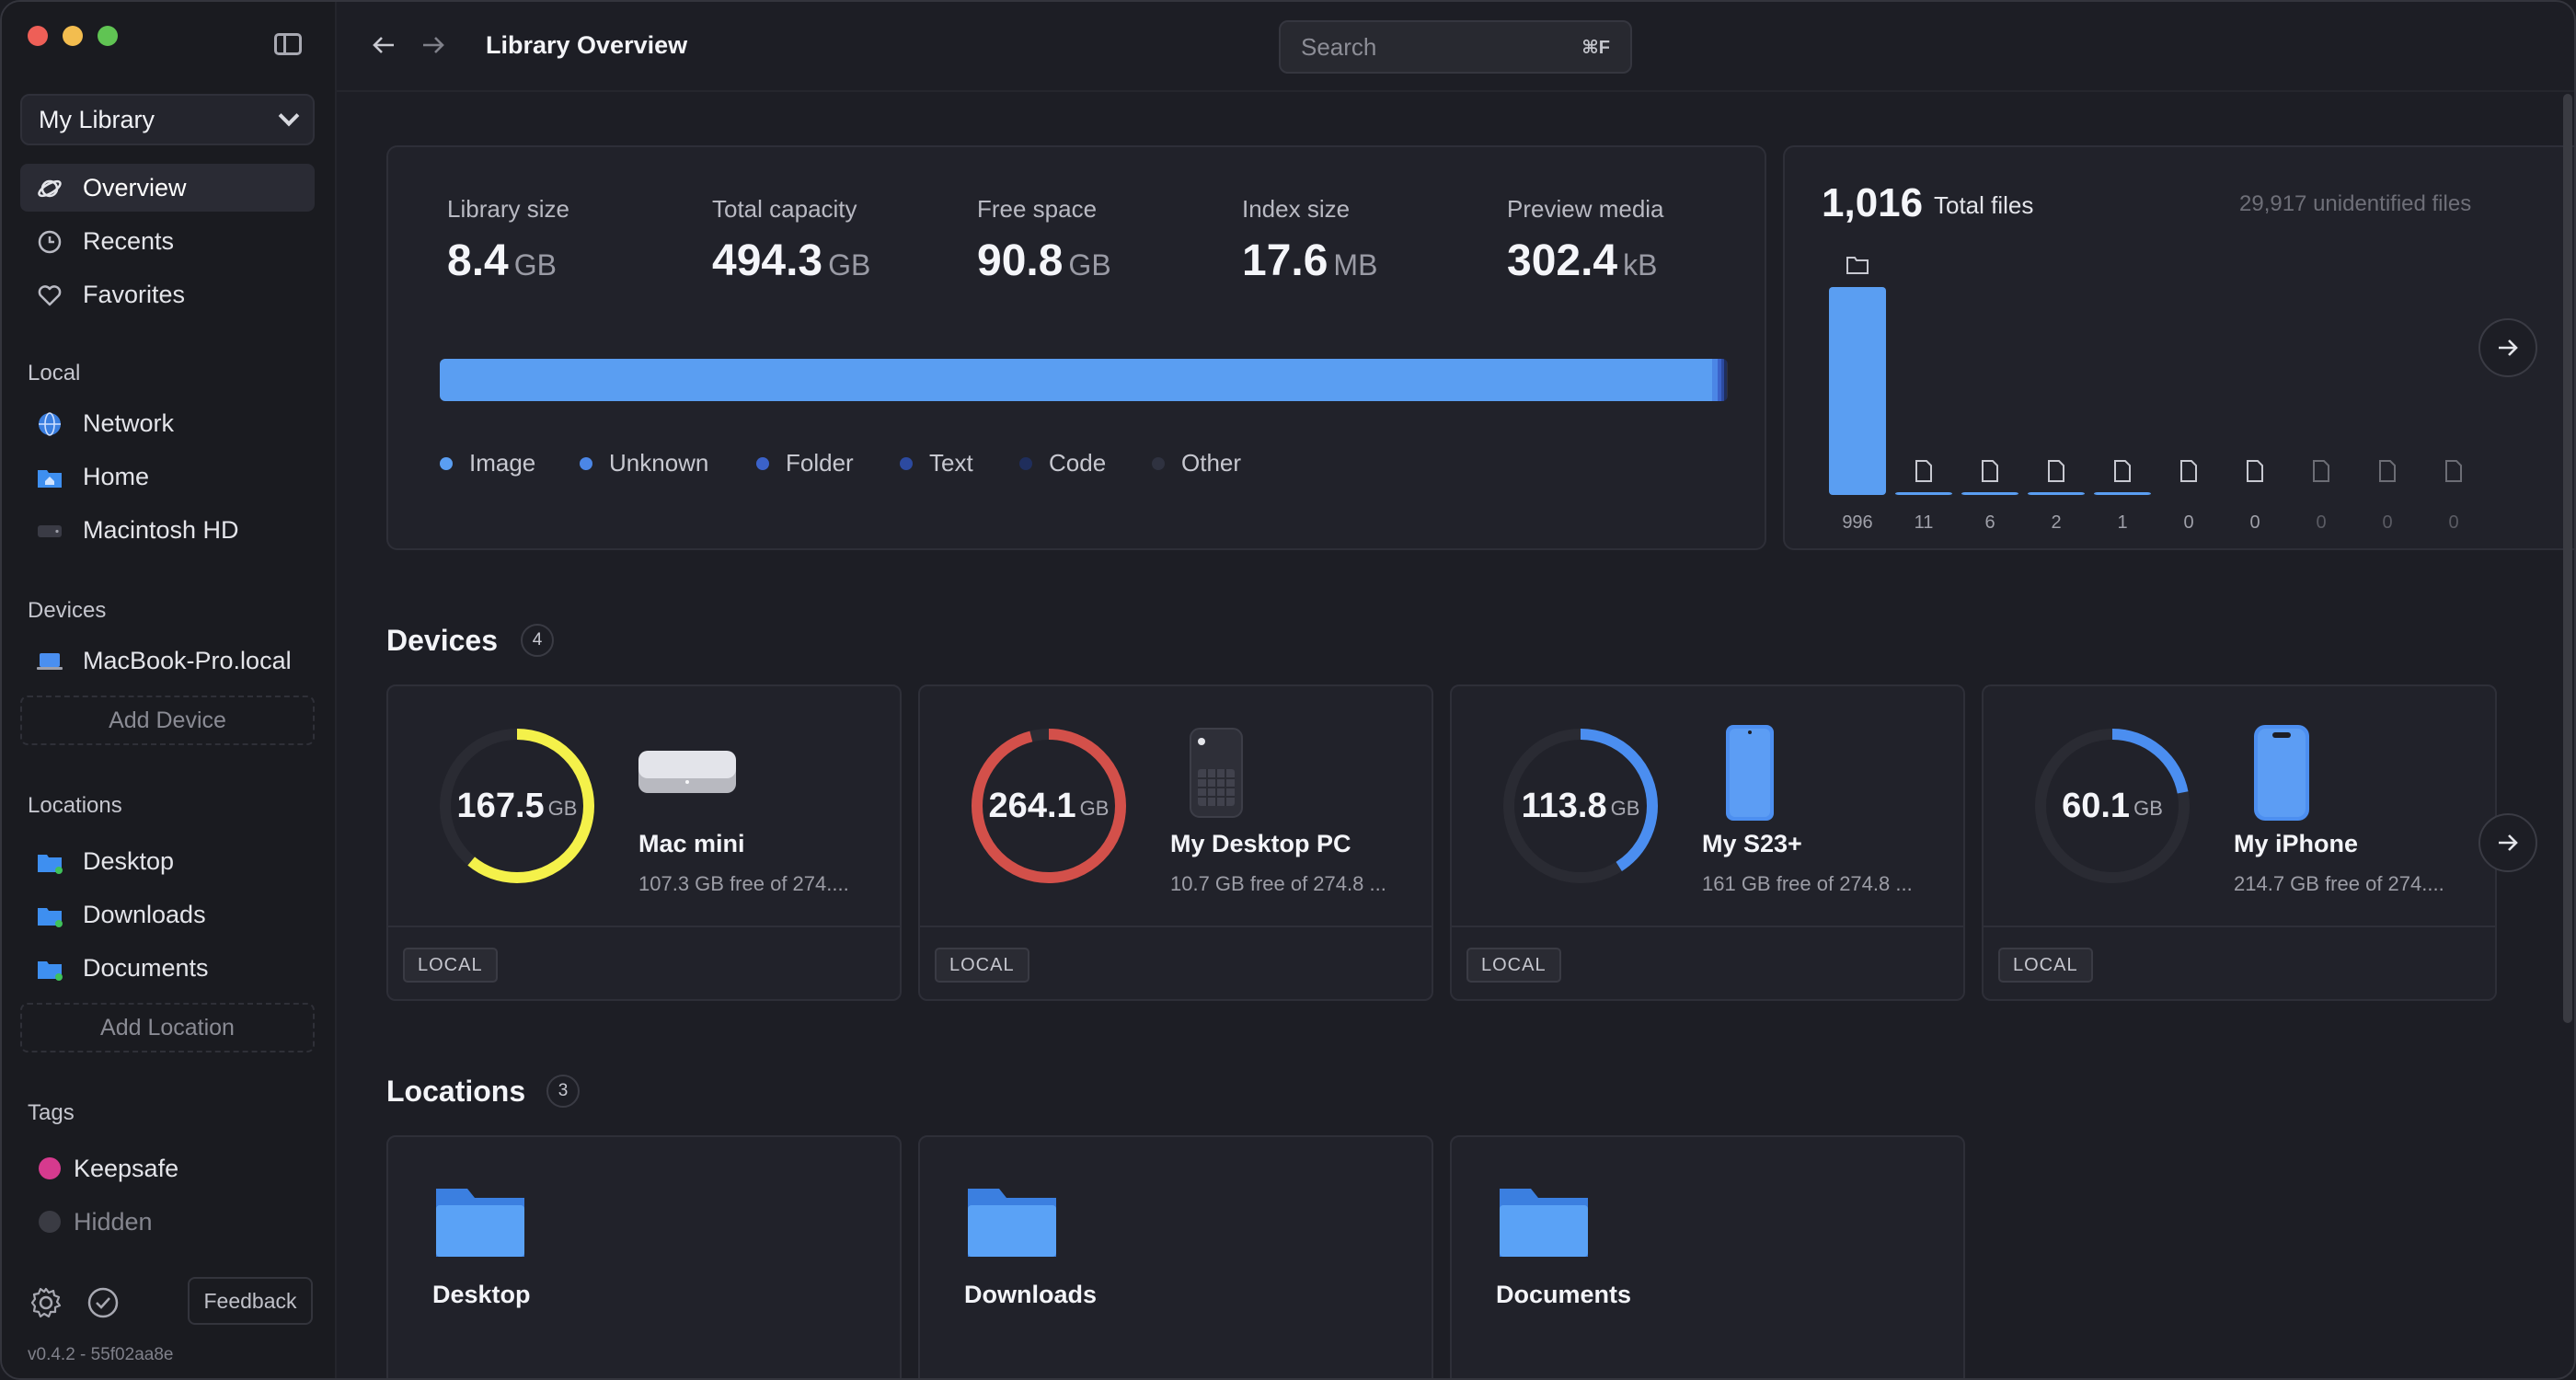 The width and height of the screenshot is (2576, 1380). Describe the element at coordinates (126, 1168) in the screenshot. I see `sidebar-item-label: Keepsafe` at that location.